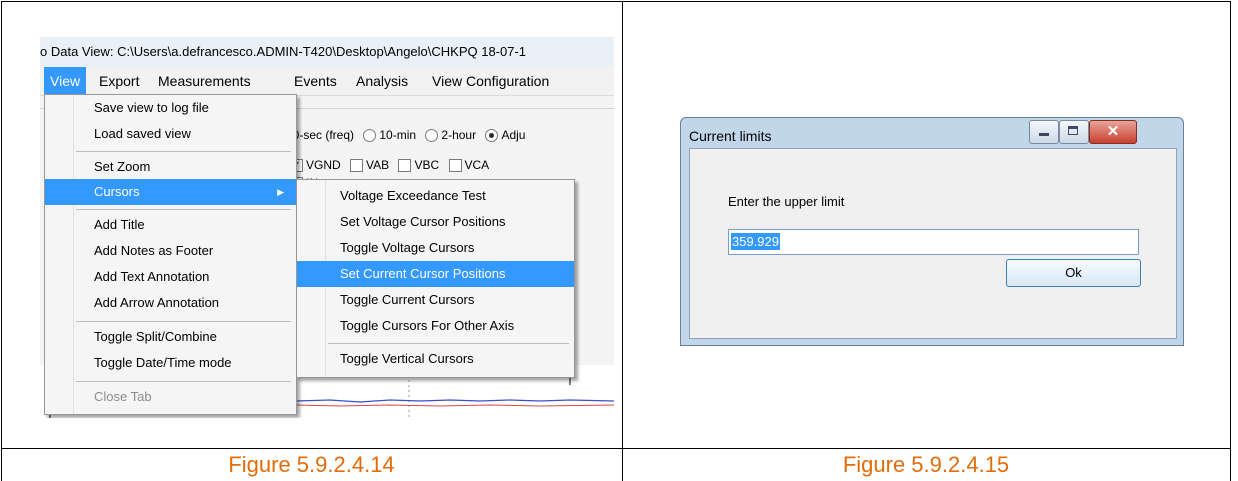 The image size is (1238, 481). I want to click on menu-export: Export, so click(119, 81).